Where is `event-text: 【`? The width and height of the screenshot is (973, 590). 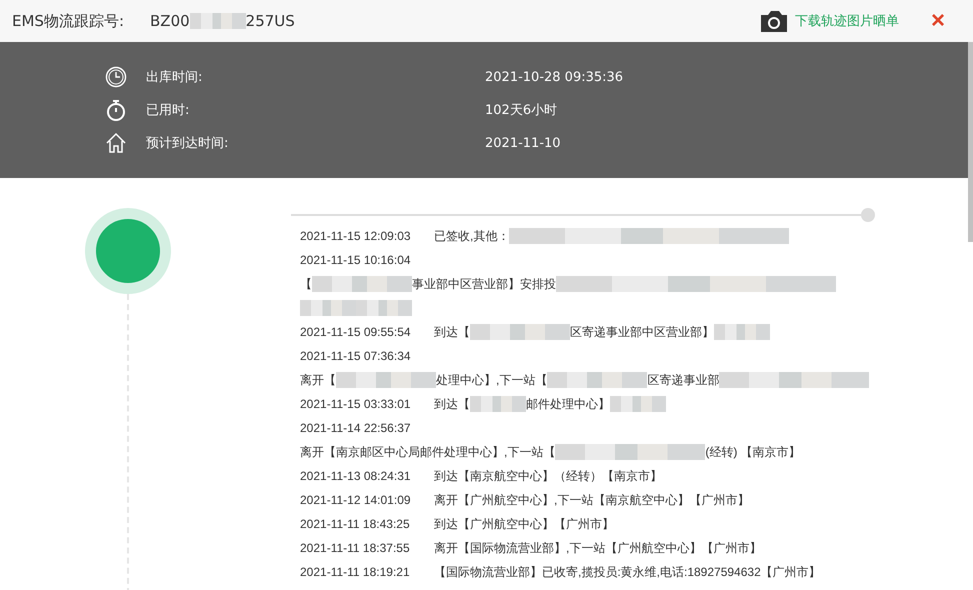 event-text: 【 is located at coordinates (306, 284).